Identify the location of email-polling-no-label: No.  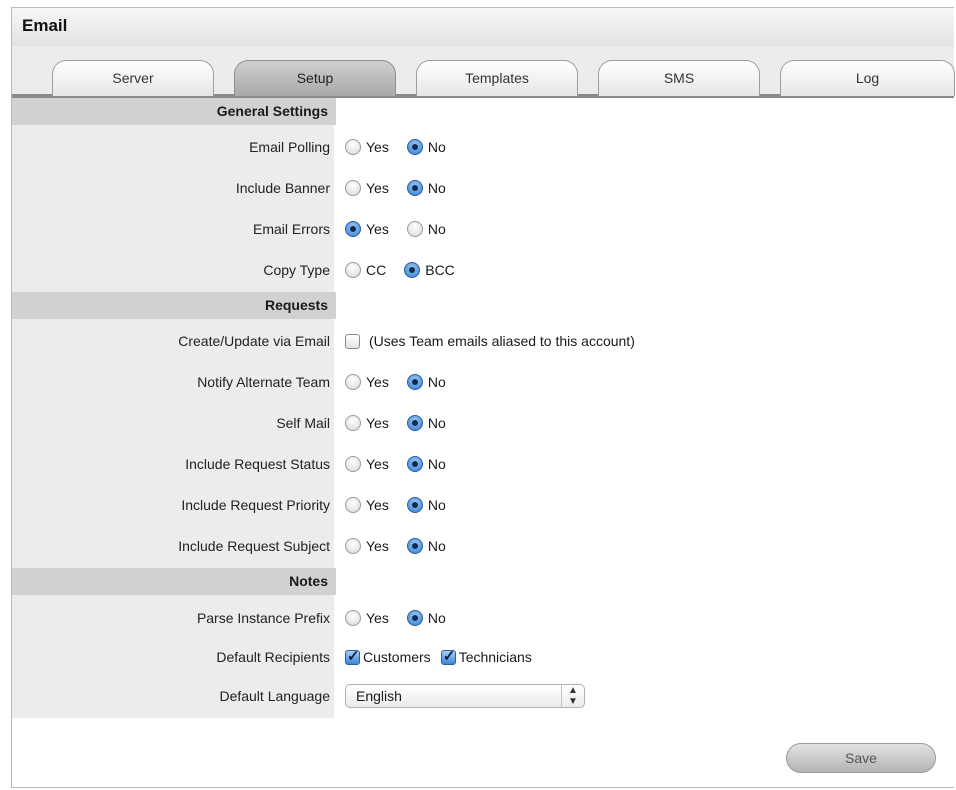
(436, 147).